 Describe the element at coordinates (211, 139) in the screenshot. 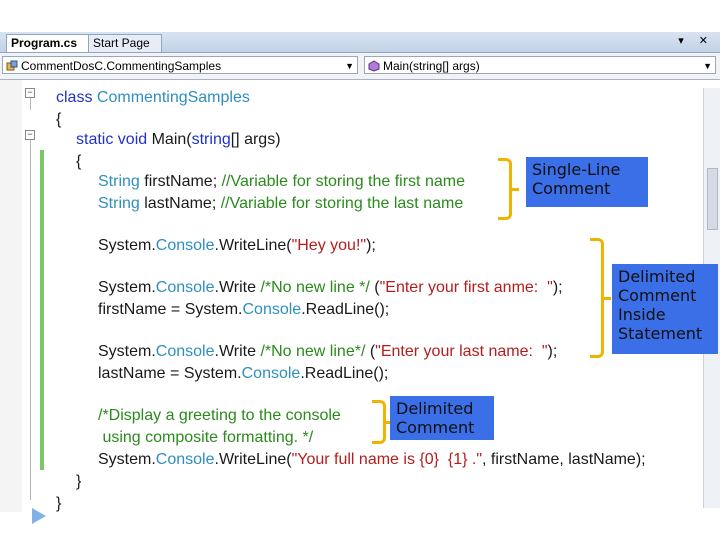

I see `code-token: string` at that location.